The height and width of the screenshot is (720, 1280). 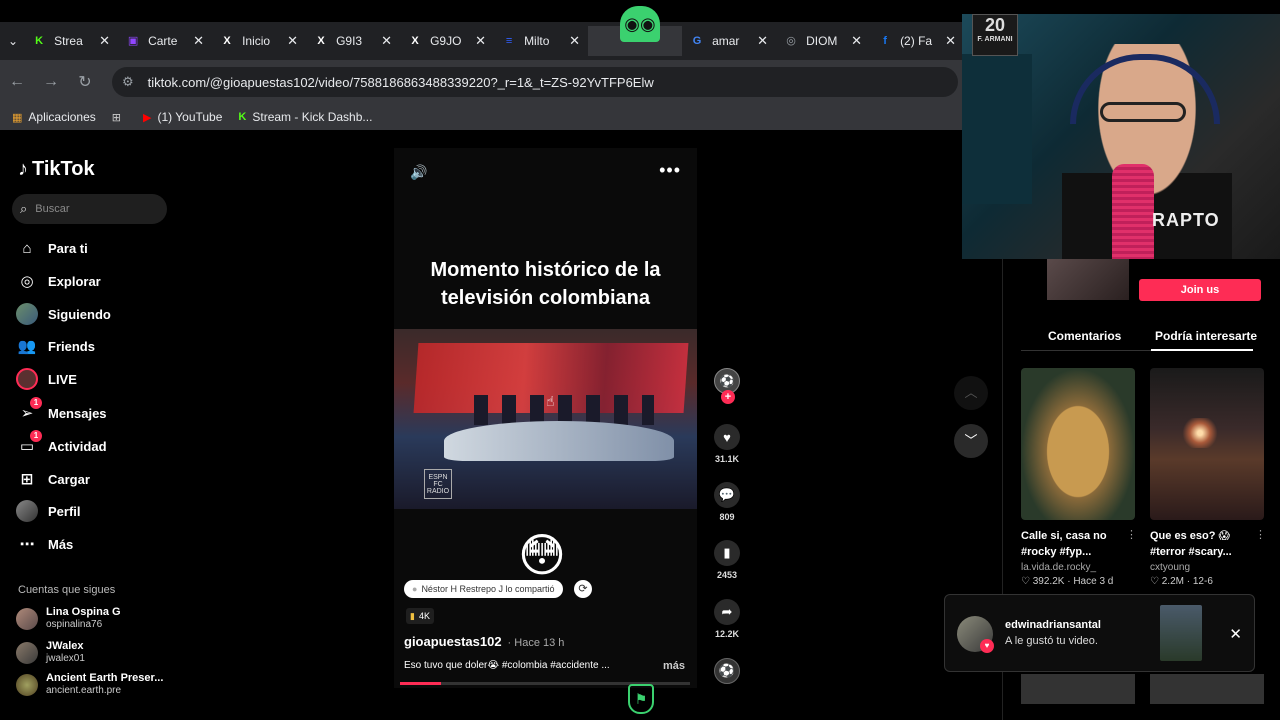 I want to click on browser-tab: ◎ DIOM ✕, so click(x=823, y=41).